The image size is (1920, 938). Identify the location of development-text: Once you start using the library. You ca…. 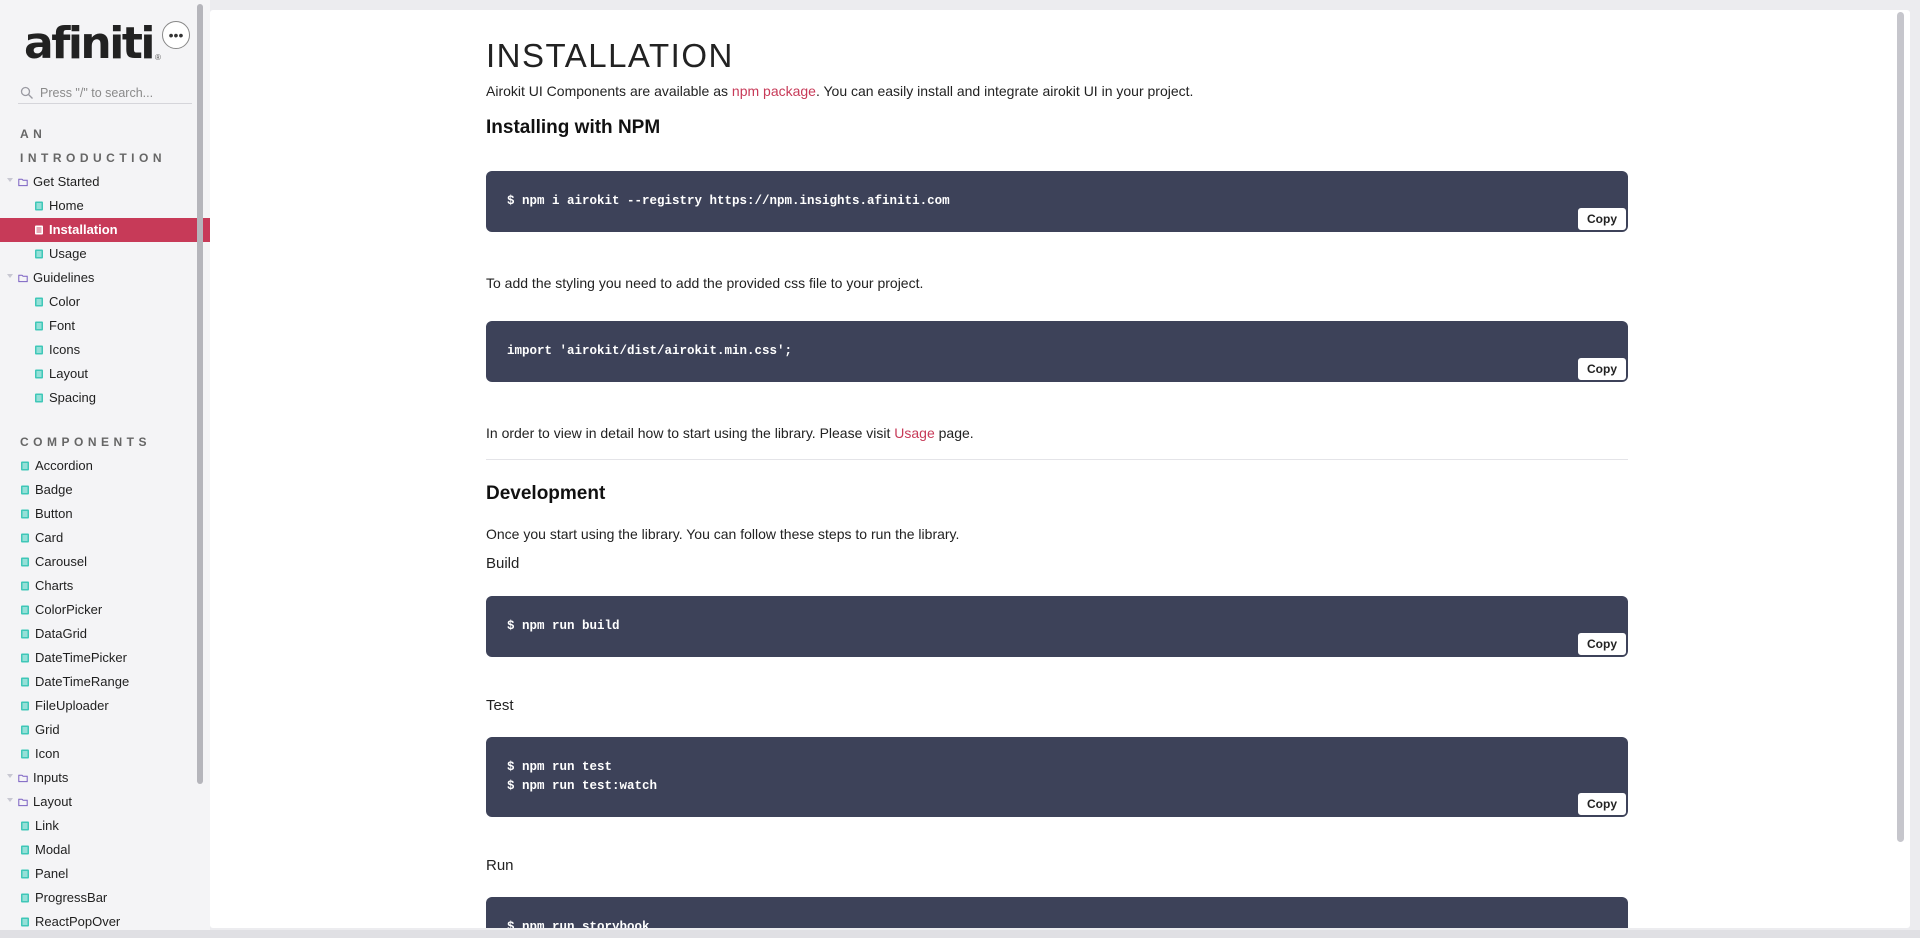
(723, 534).